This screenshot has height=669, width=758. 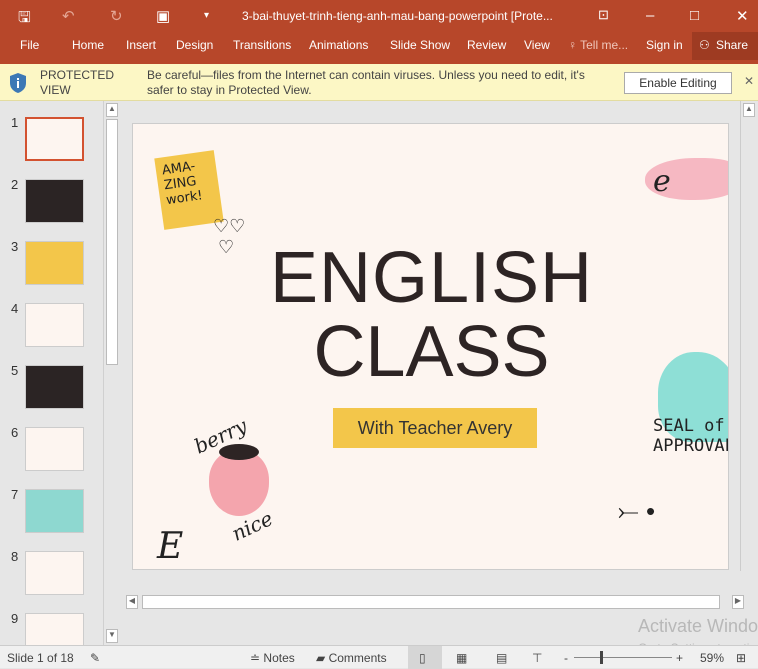 I want to click on slideshow-view-icon: ⊤, so click(x=537, y=658).